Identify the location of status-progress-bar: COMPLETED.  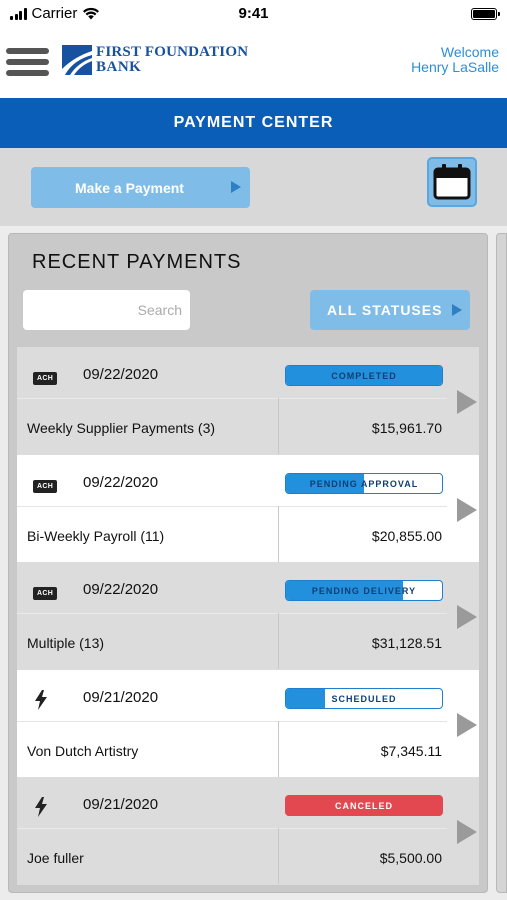
(364, 375).